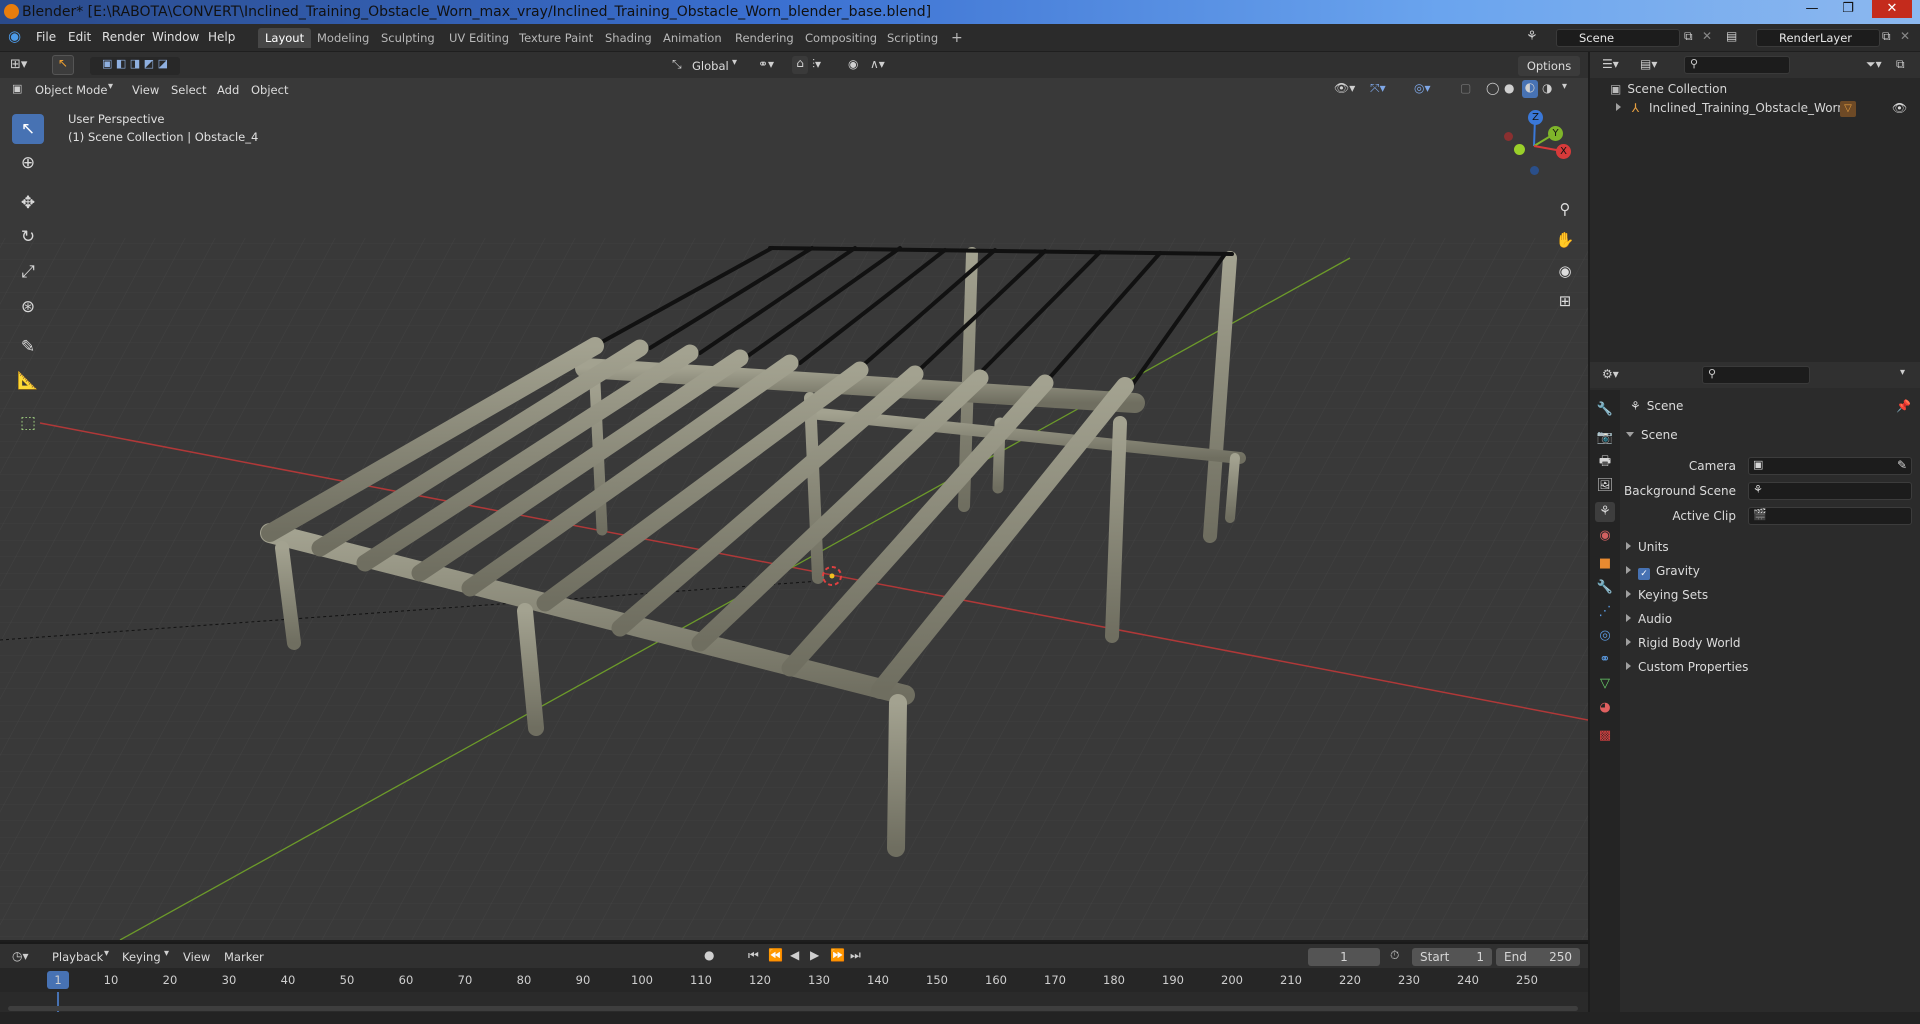 The height and width of the screenshot is (1024, 1920). What do you see at coordinates (766, 64) in the screenshot?
I see `pivot-point-icon: ⚭▾` at bounding box center [766, 64].